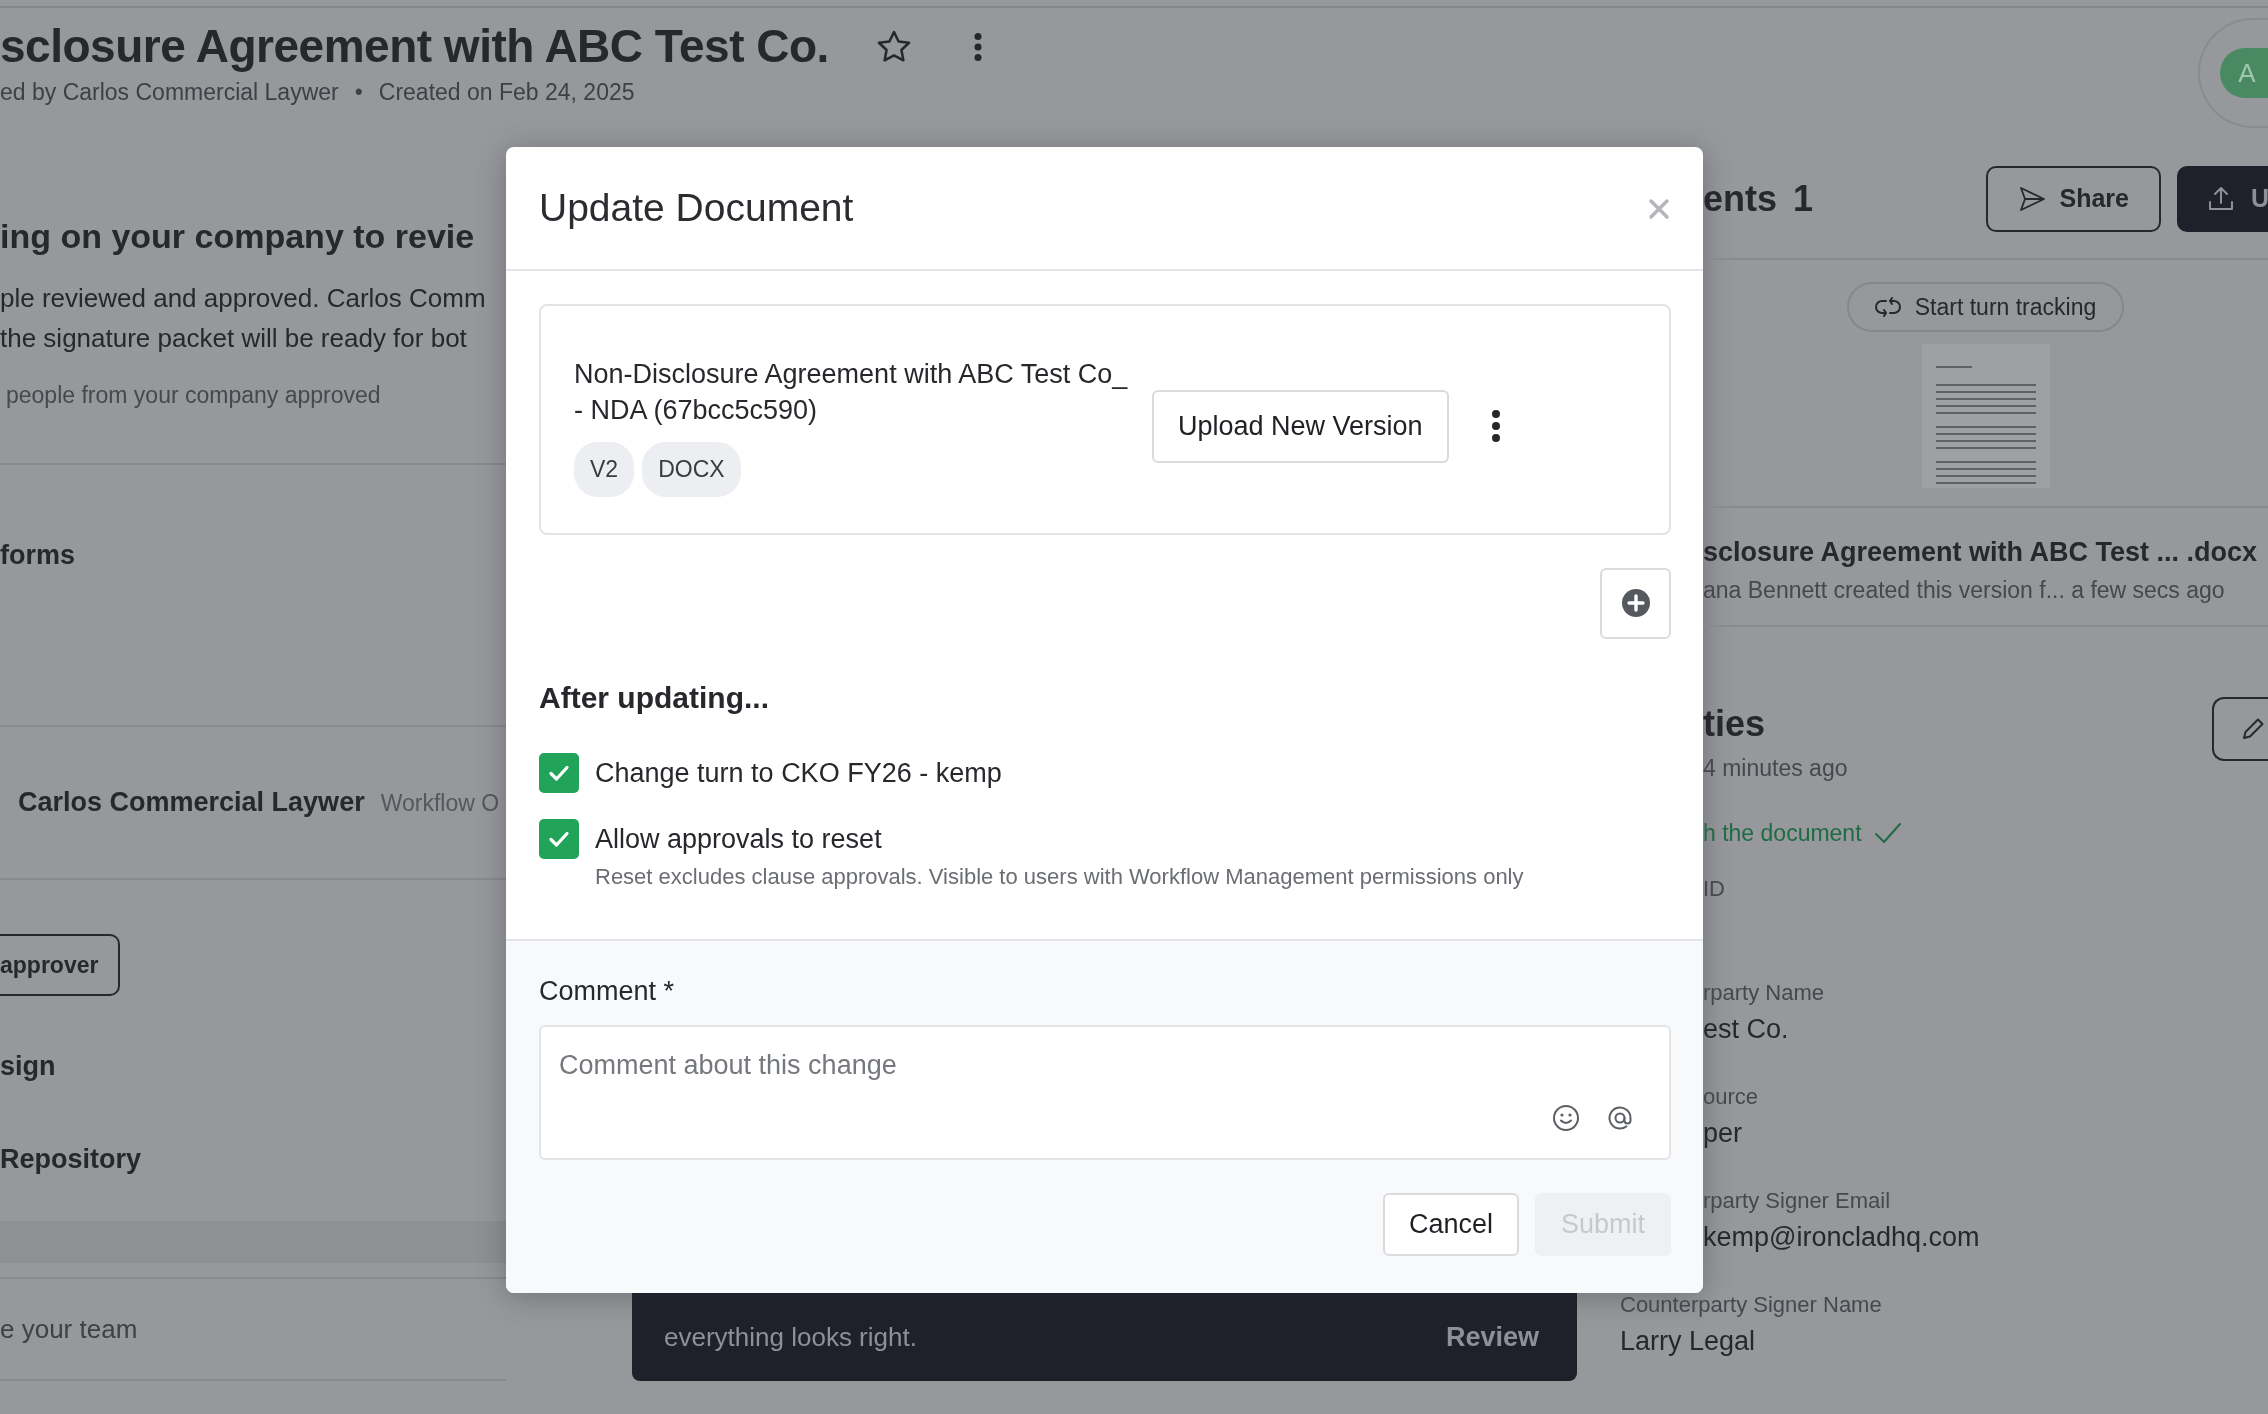  I want to click on tag: V2, so click(604, 469).